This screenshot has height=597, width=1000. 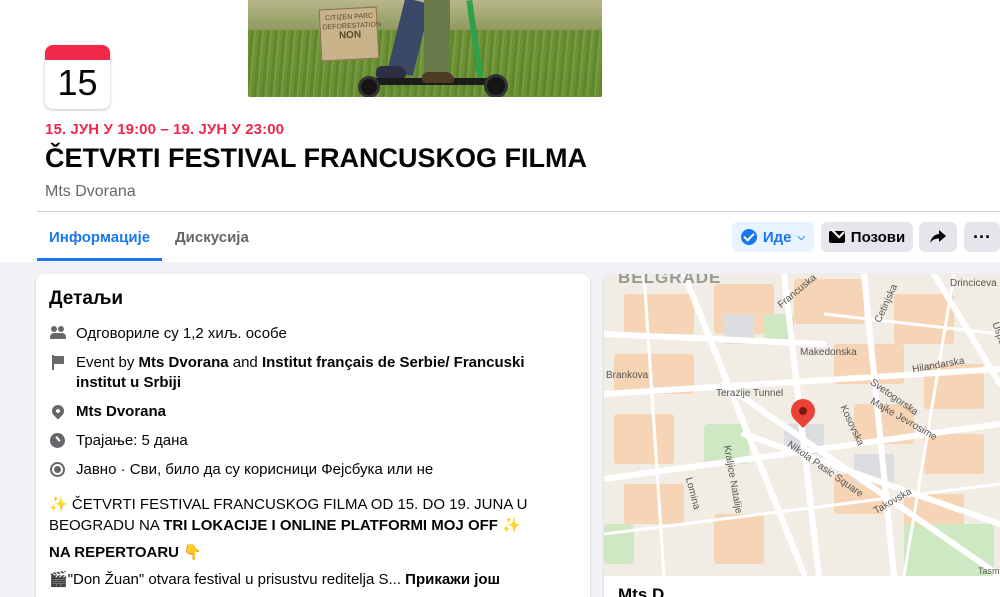 I want to click on host-link-mts: Mts Dvorana, so click(x=184, y=362).